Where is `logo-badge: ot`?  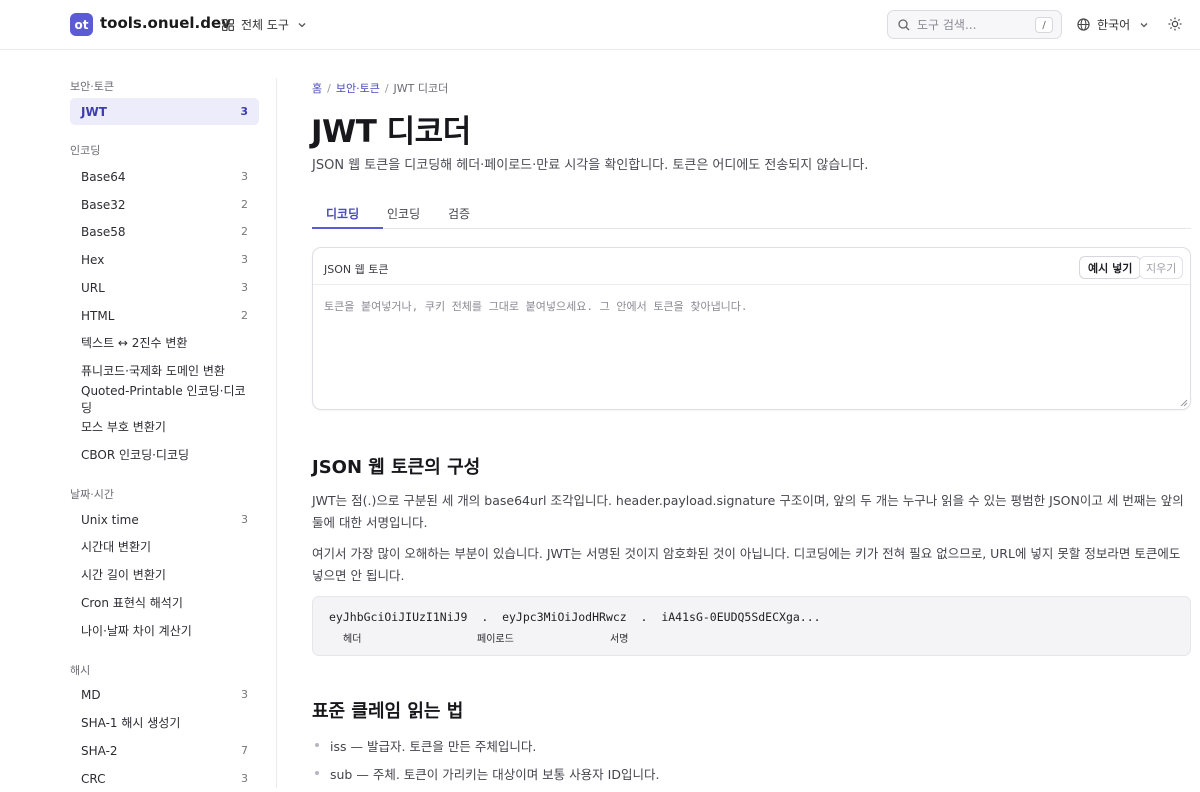
logo-badge: ot is located at coordinates (81, 24).